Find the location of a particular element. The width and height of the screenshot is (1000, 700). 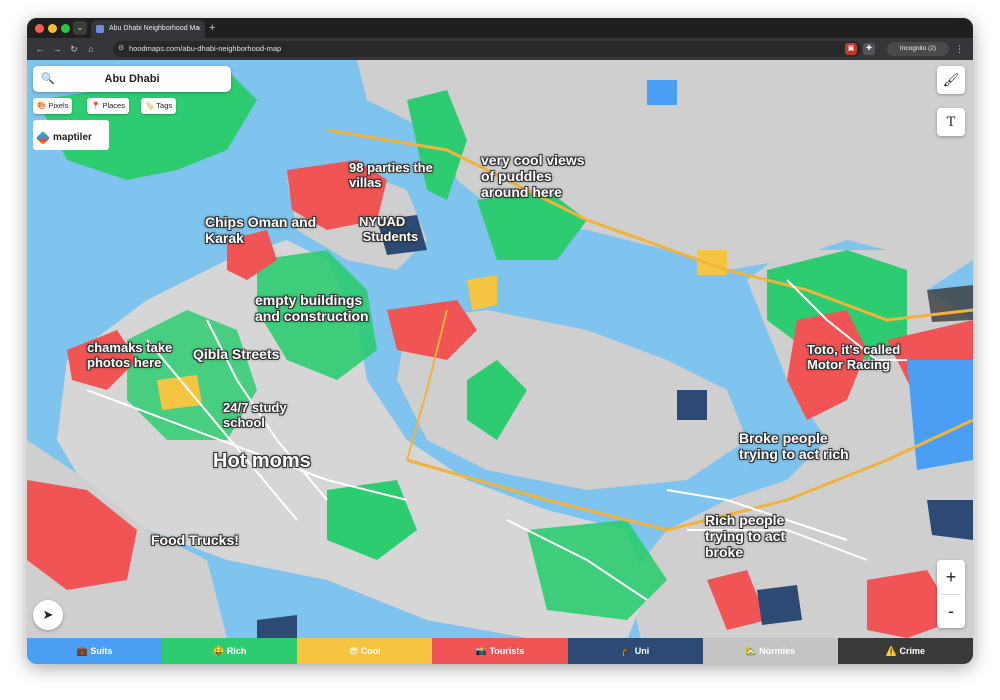

legend-tourists: 📸 Tourists is located at coordinates (500, 651).